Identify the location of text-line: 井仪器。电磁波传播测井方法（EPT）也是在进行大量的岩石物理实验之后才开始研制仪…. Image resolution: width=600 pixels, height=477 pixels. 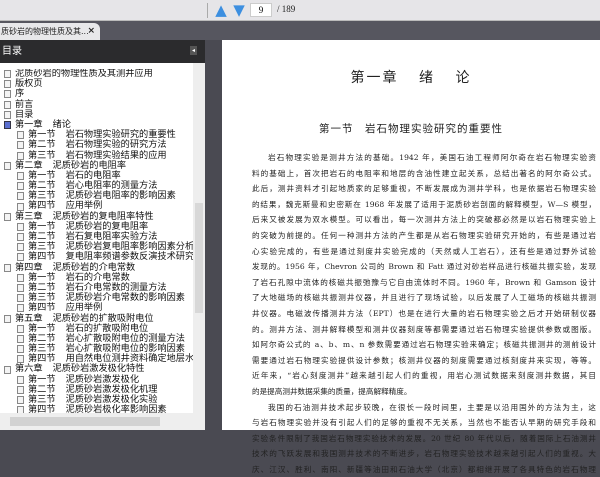
(424, 313).